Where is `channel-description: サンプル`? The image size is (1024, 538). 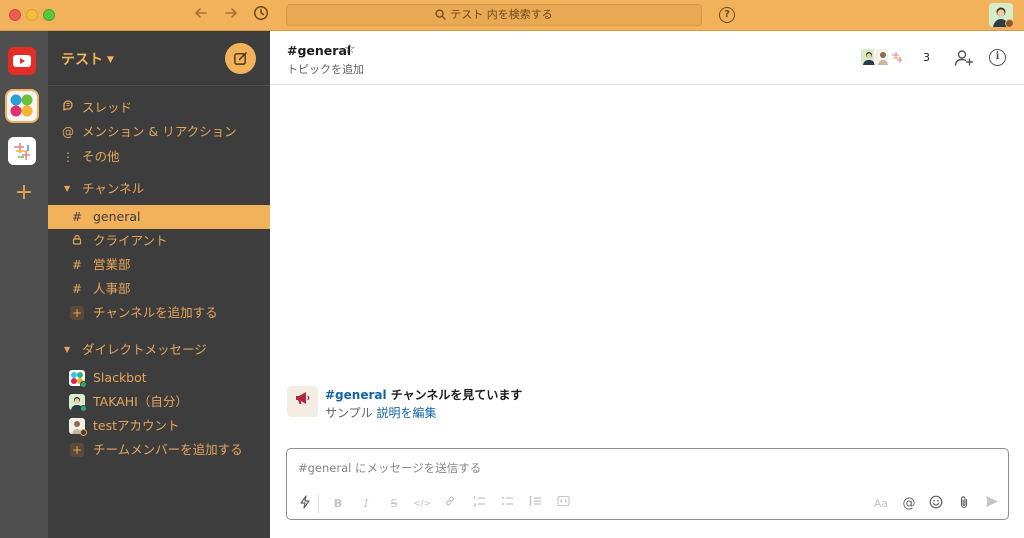
channel-description: サンプル is located at coordinates (351, 413).